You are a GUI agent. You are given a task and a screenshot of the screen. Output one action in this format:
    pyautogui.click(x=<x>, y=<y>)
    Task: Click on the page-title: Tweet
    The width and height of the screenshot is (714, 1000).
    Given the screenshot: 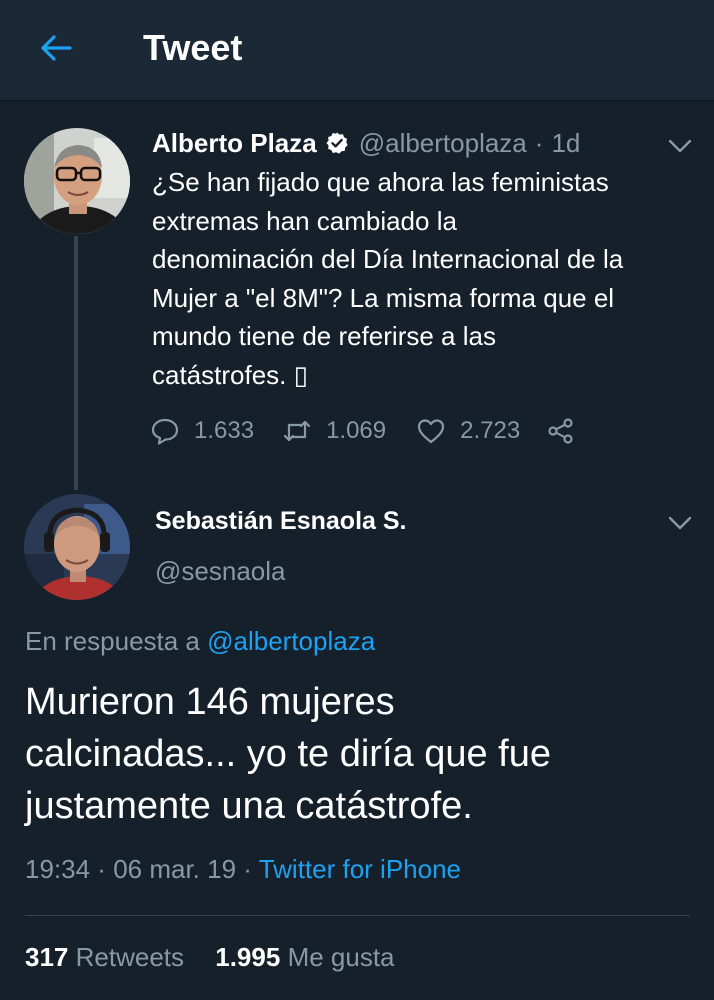 What is the action you would take?
    pyautogui.click(x=193, y=47)
    